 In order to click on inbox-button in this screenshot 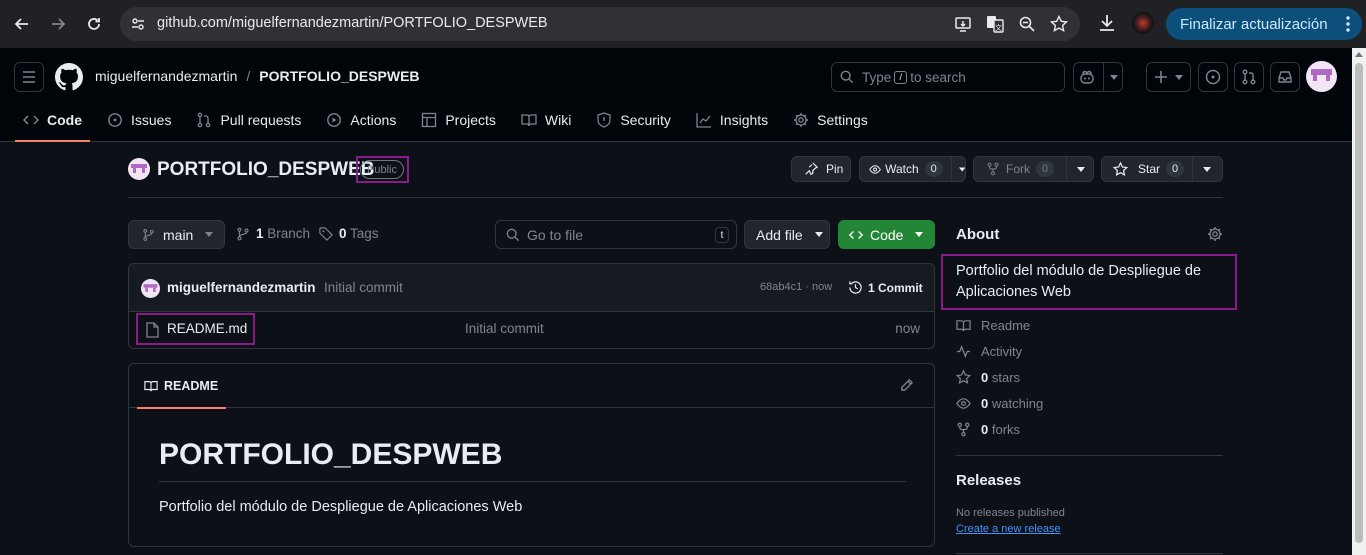, I will do `click(1285, 77)`.